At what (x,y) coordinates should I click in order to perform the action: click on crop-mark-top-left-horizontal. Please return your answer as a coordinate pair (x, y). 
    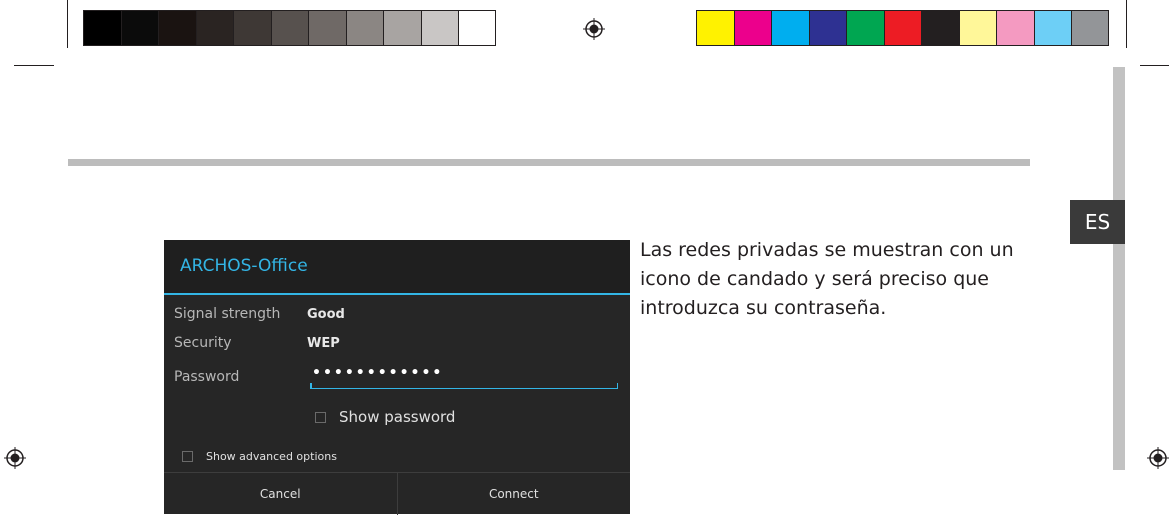
    Looking at the image, I should click on (34, 65).